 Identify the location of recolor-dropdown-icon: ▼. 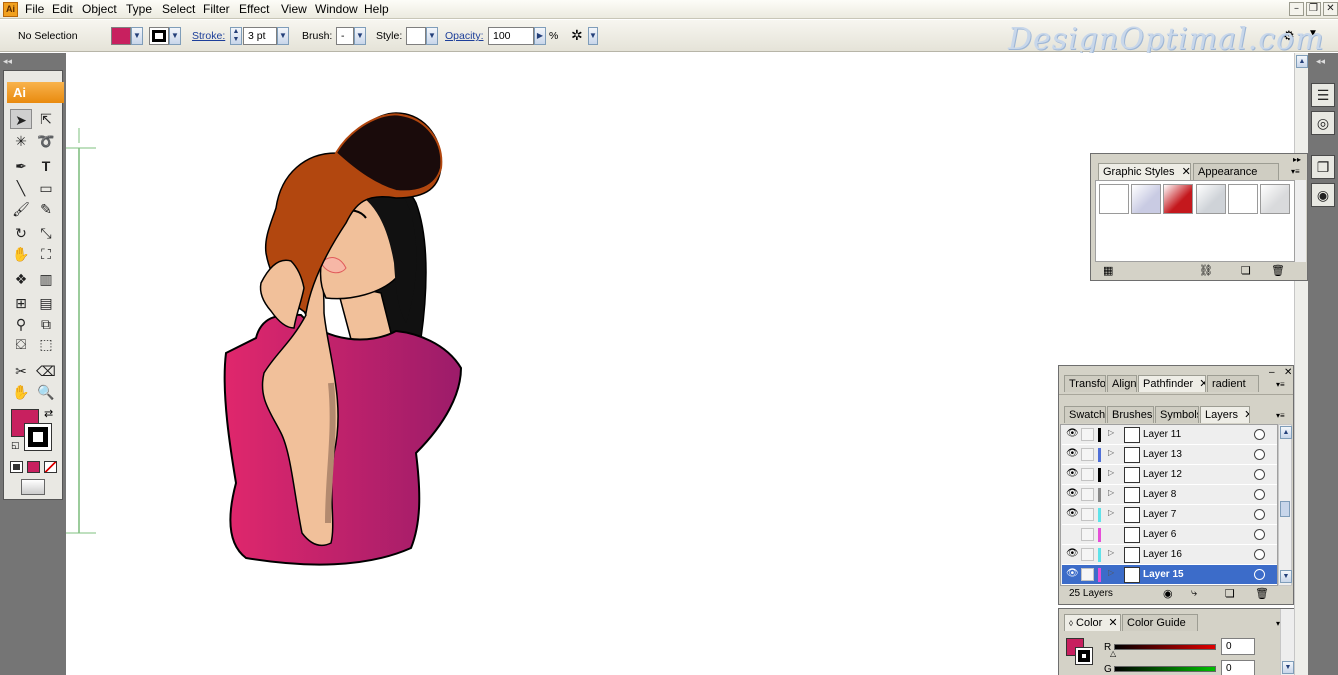
(593, 36).